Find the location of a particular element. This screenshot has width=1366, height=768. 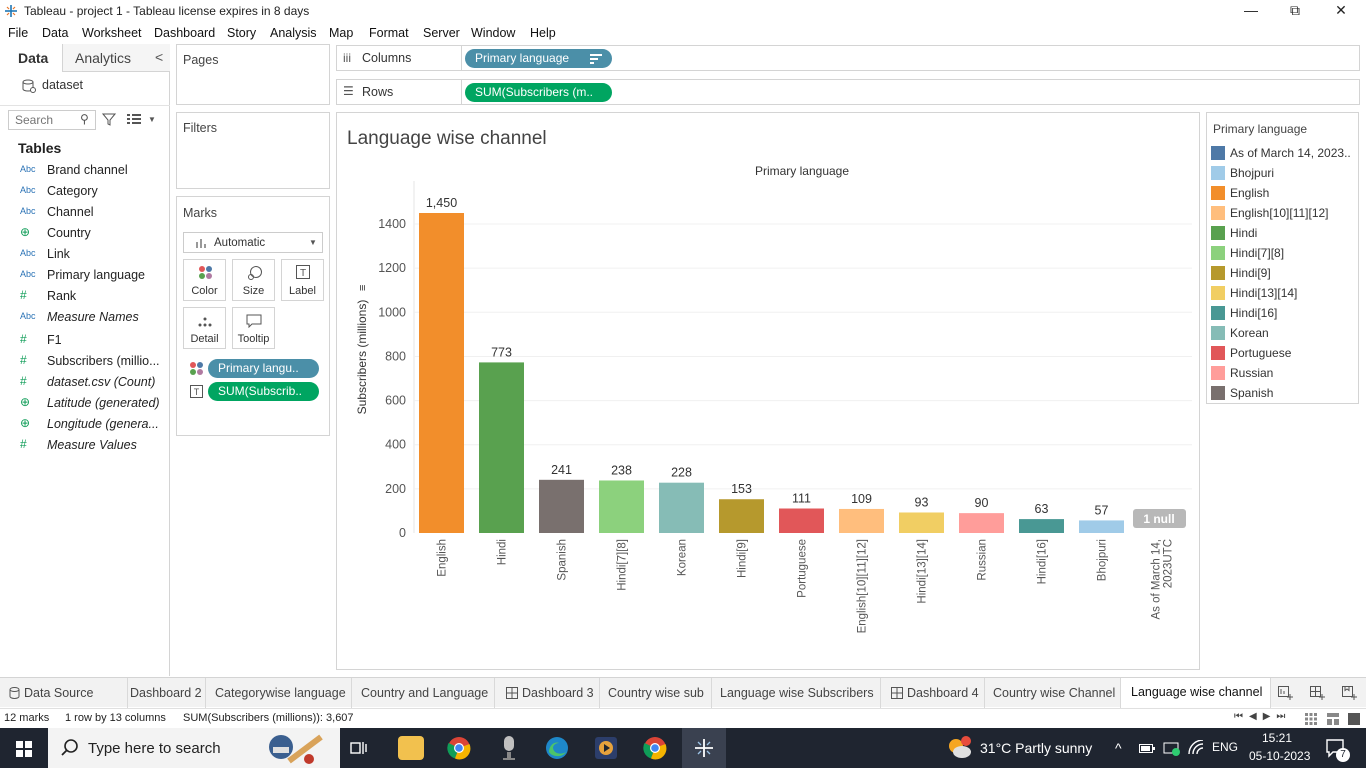

tabs-view-icon is located at coordinates (1354, 719).